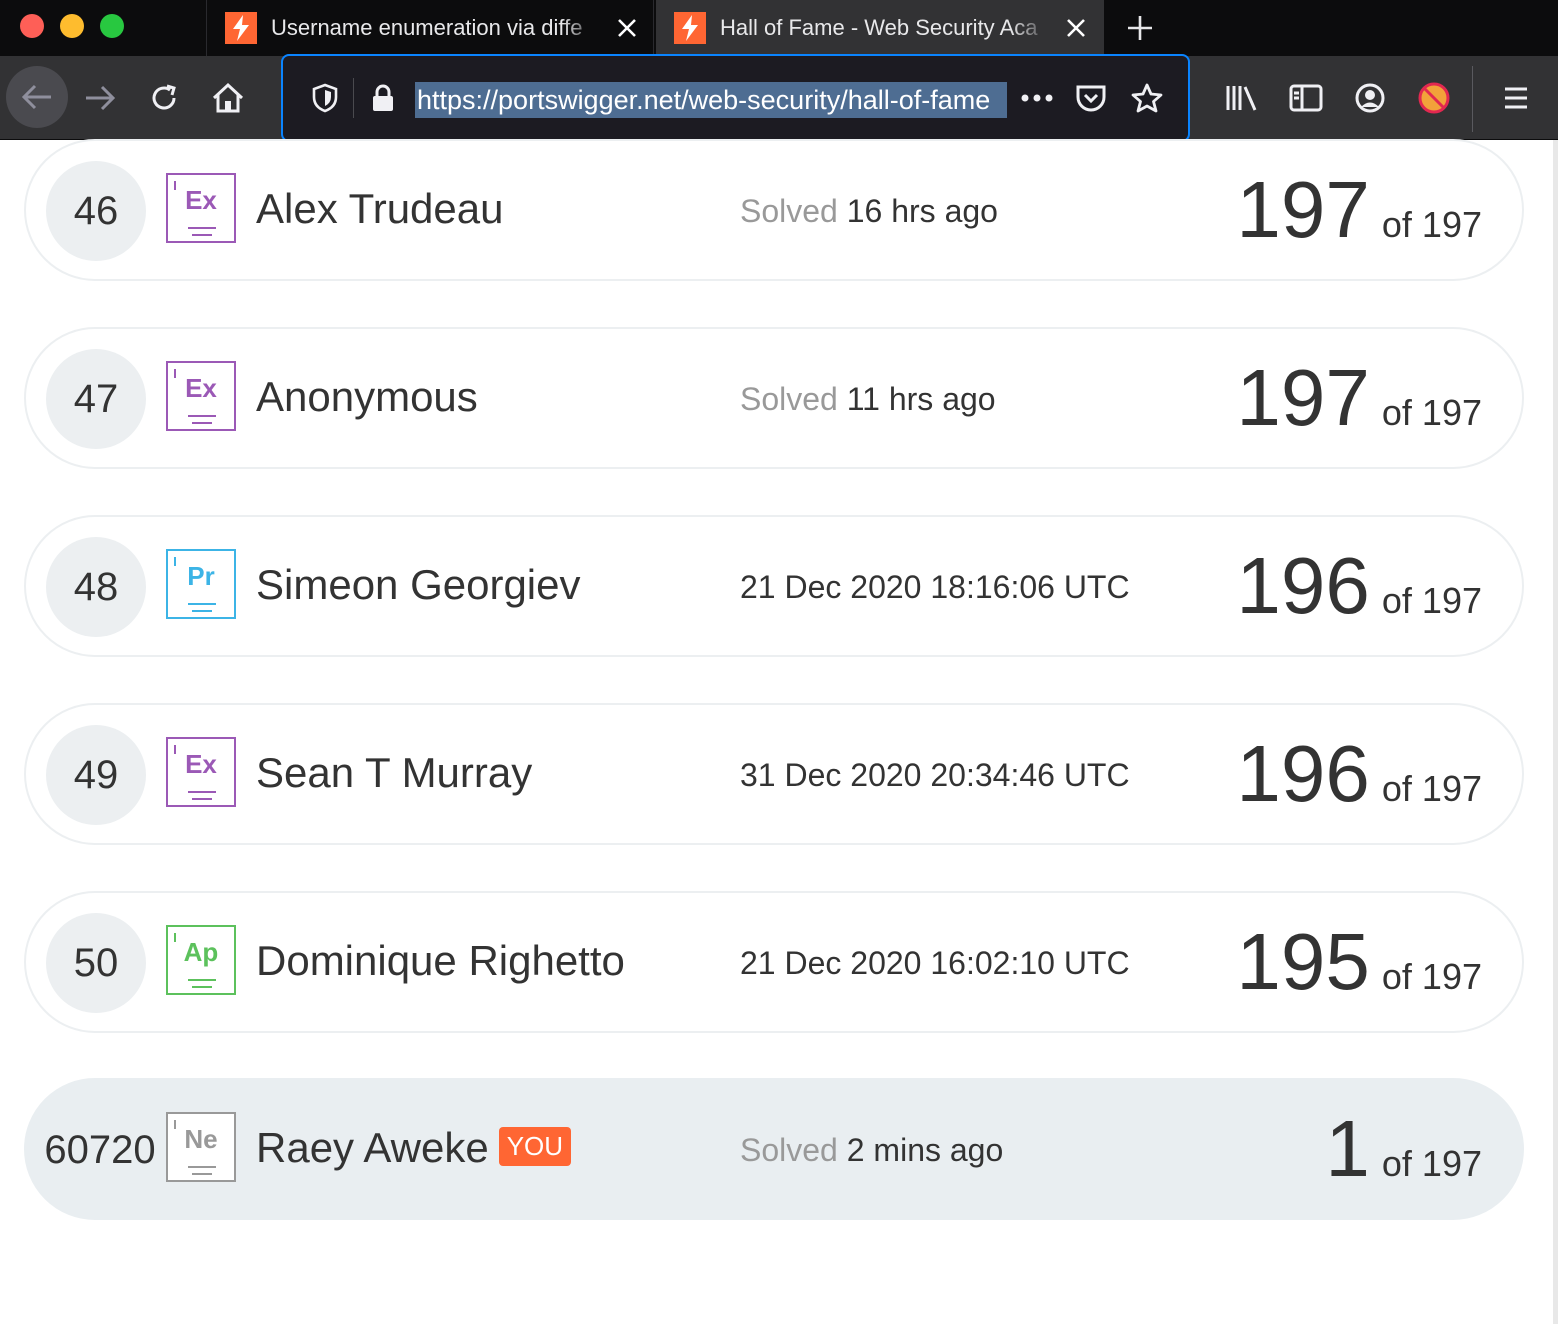  I want to click on tab-title: Hall of Fame - Web Security Aca, so click(879, 27).